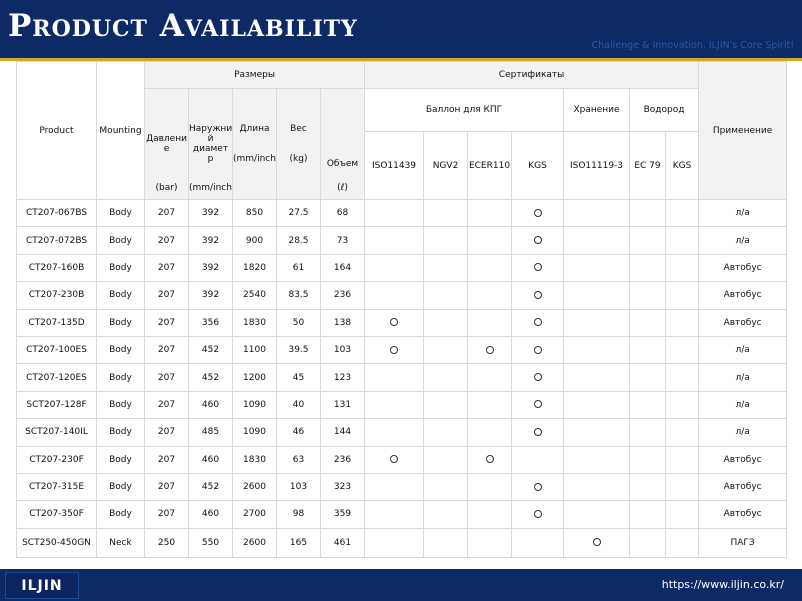 The width and height of the screenshot is (802, 601). What do you see at coordinates (254, 350) in the screenshot?
I see `cell-length: 1100` at bounding box center [254, 350].